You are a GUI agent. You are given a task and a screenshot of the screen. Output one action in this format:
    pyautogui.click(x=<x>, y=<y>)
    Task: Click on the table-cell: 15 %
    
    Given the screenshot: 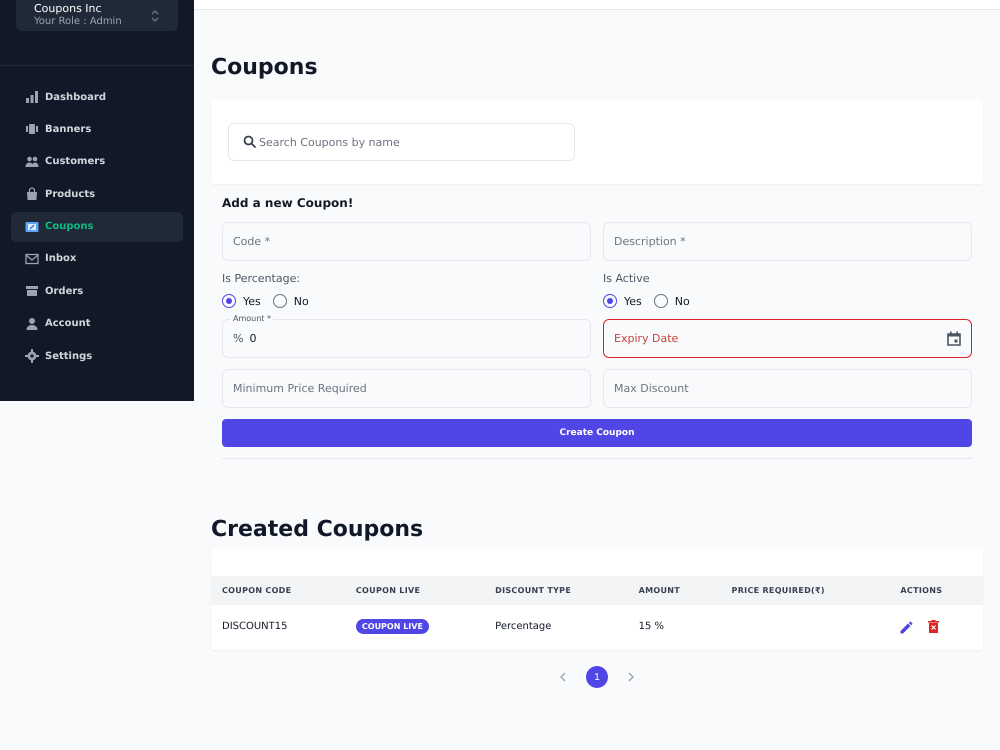 What is the action you would take?
    pyautogui.click(x=674, y=626)
    